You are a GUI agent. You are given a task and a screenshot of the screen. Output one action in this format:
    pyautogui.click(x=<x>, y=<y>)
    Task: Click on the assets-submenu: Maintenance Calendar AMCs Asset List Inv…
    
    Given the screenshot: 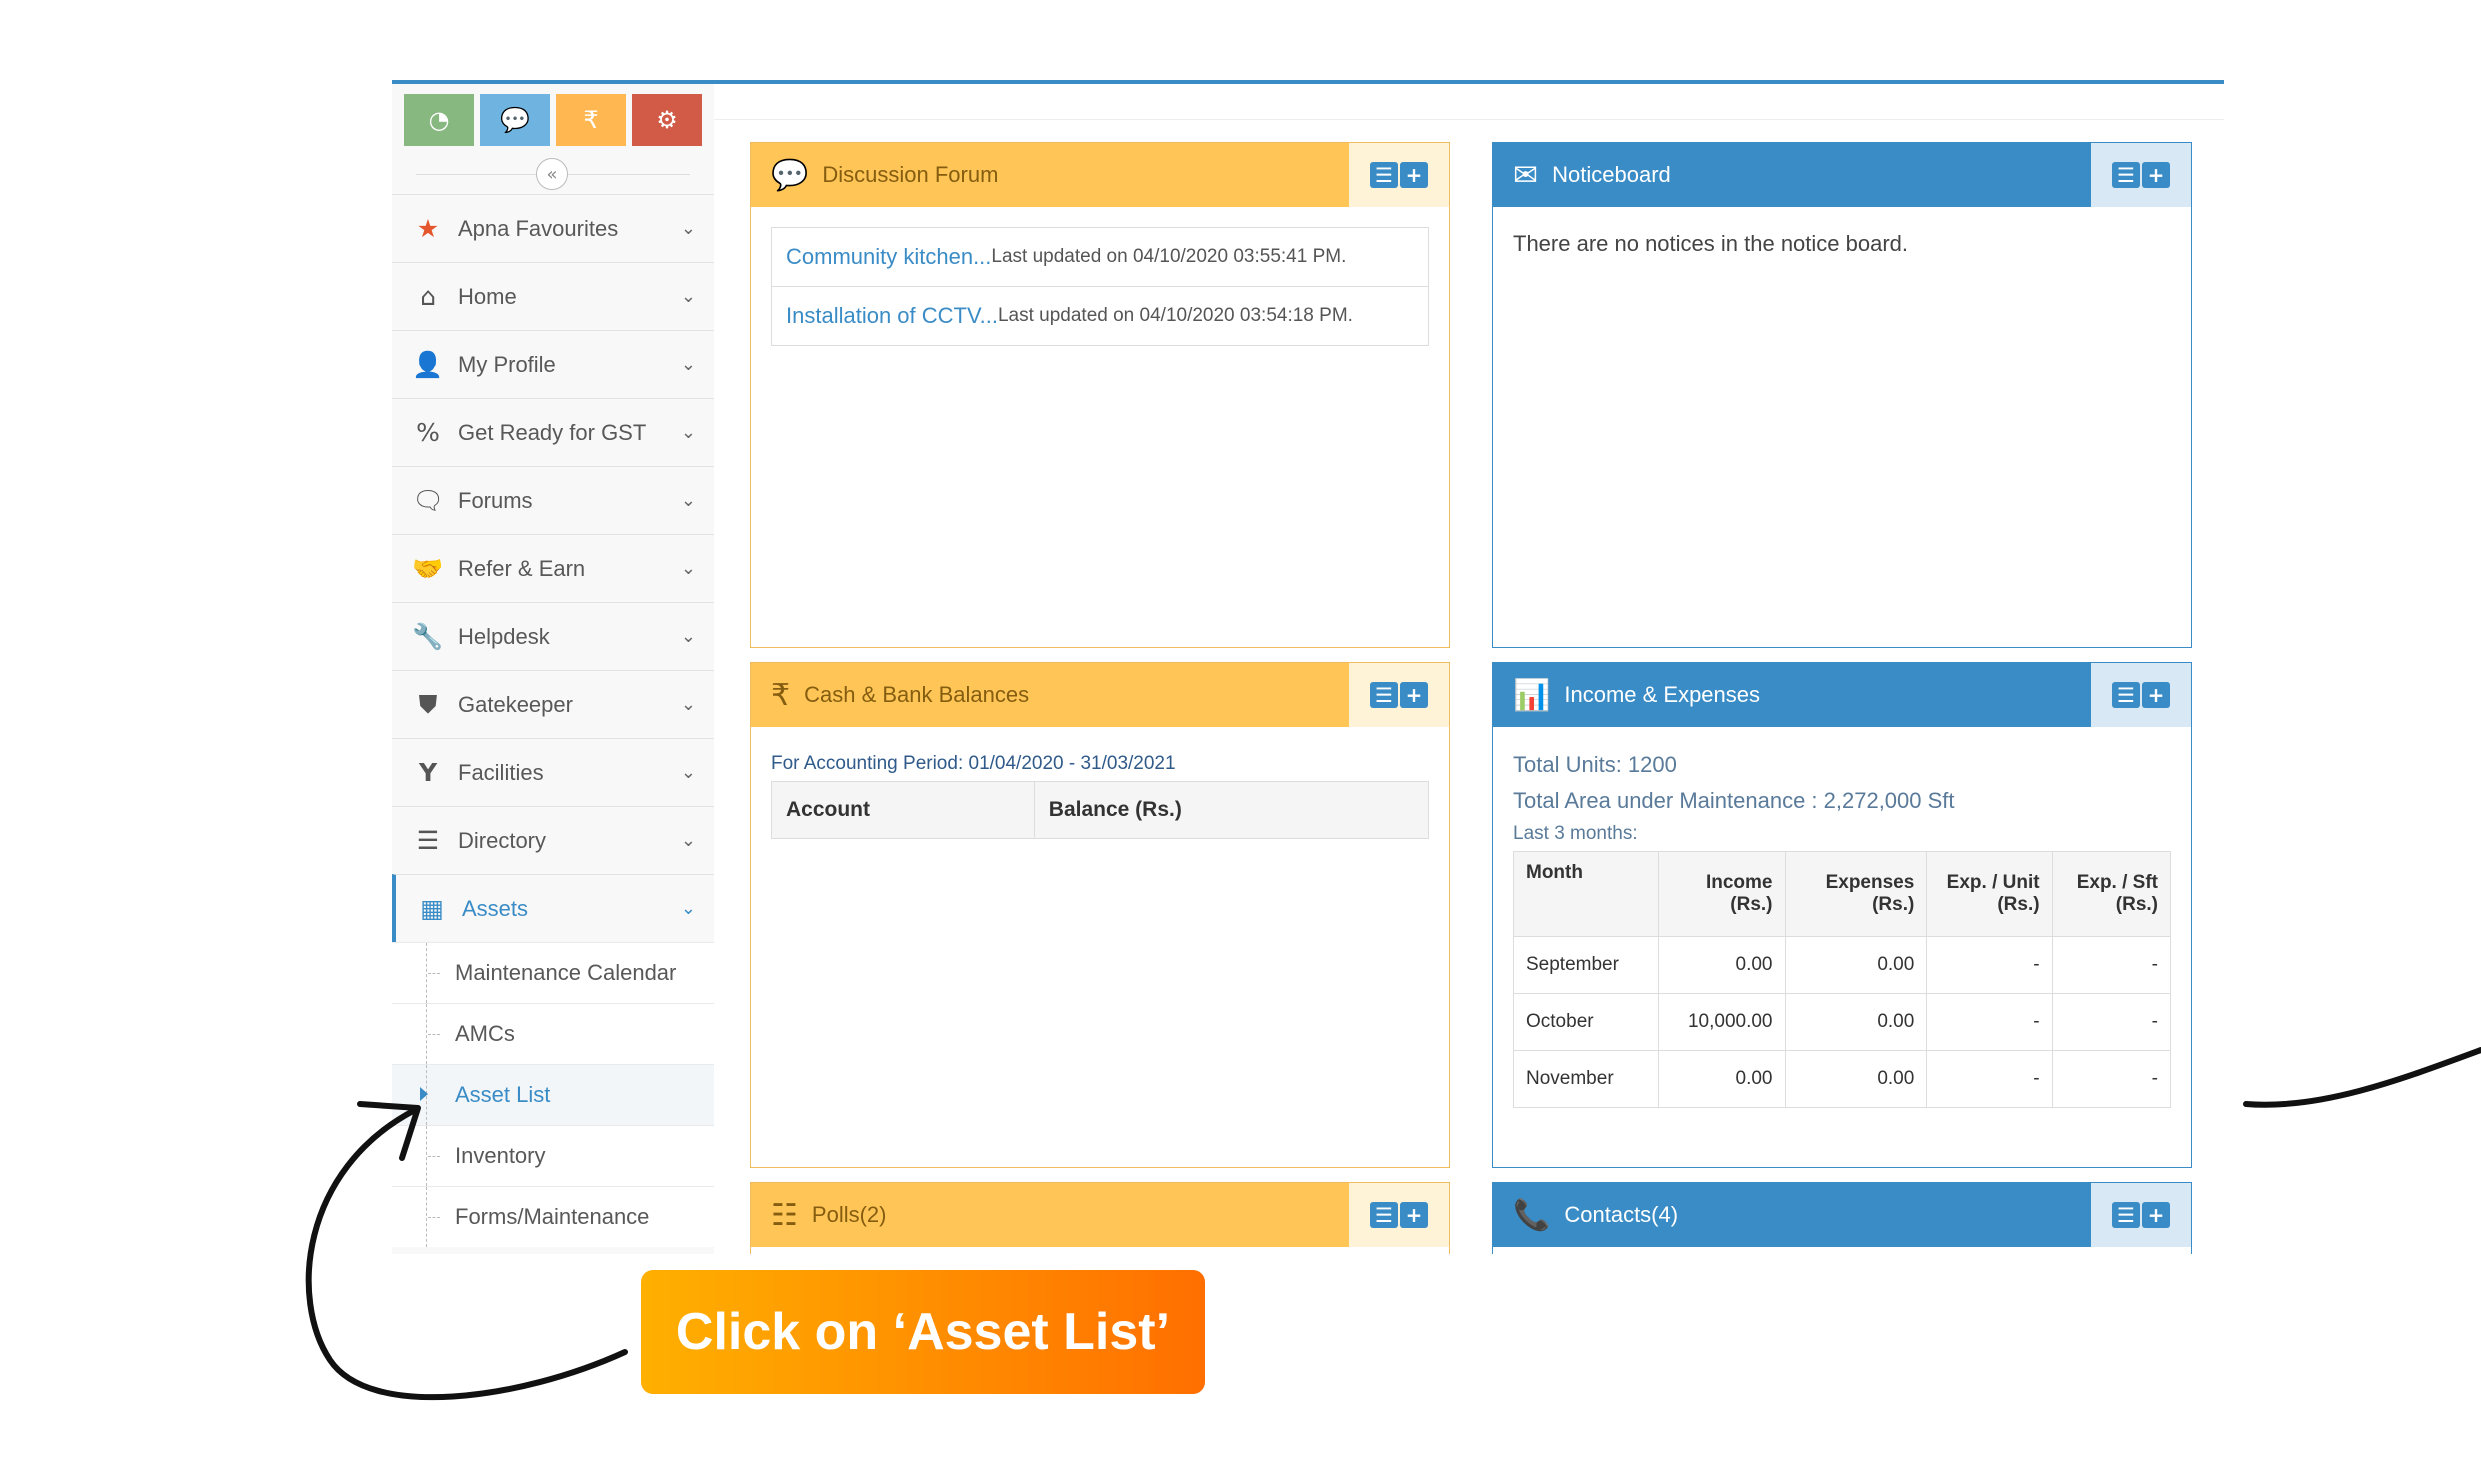 What is the action you would take?
    pyautogui.click(x=553, y=1094)
    